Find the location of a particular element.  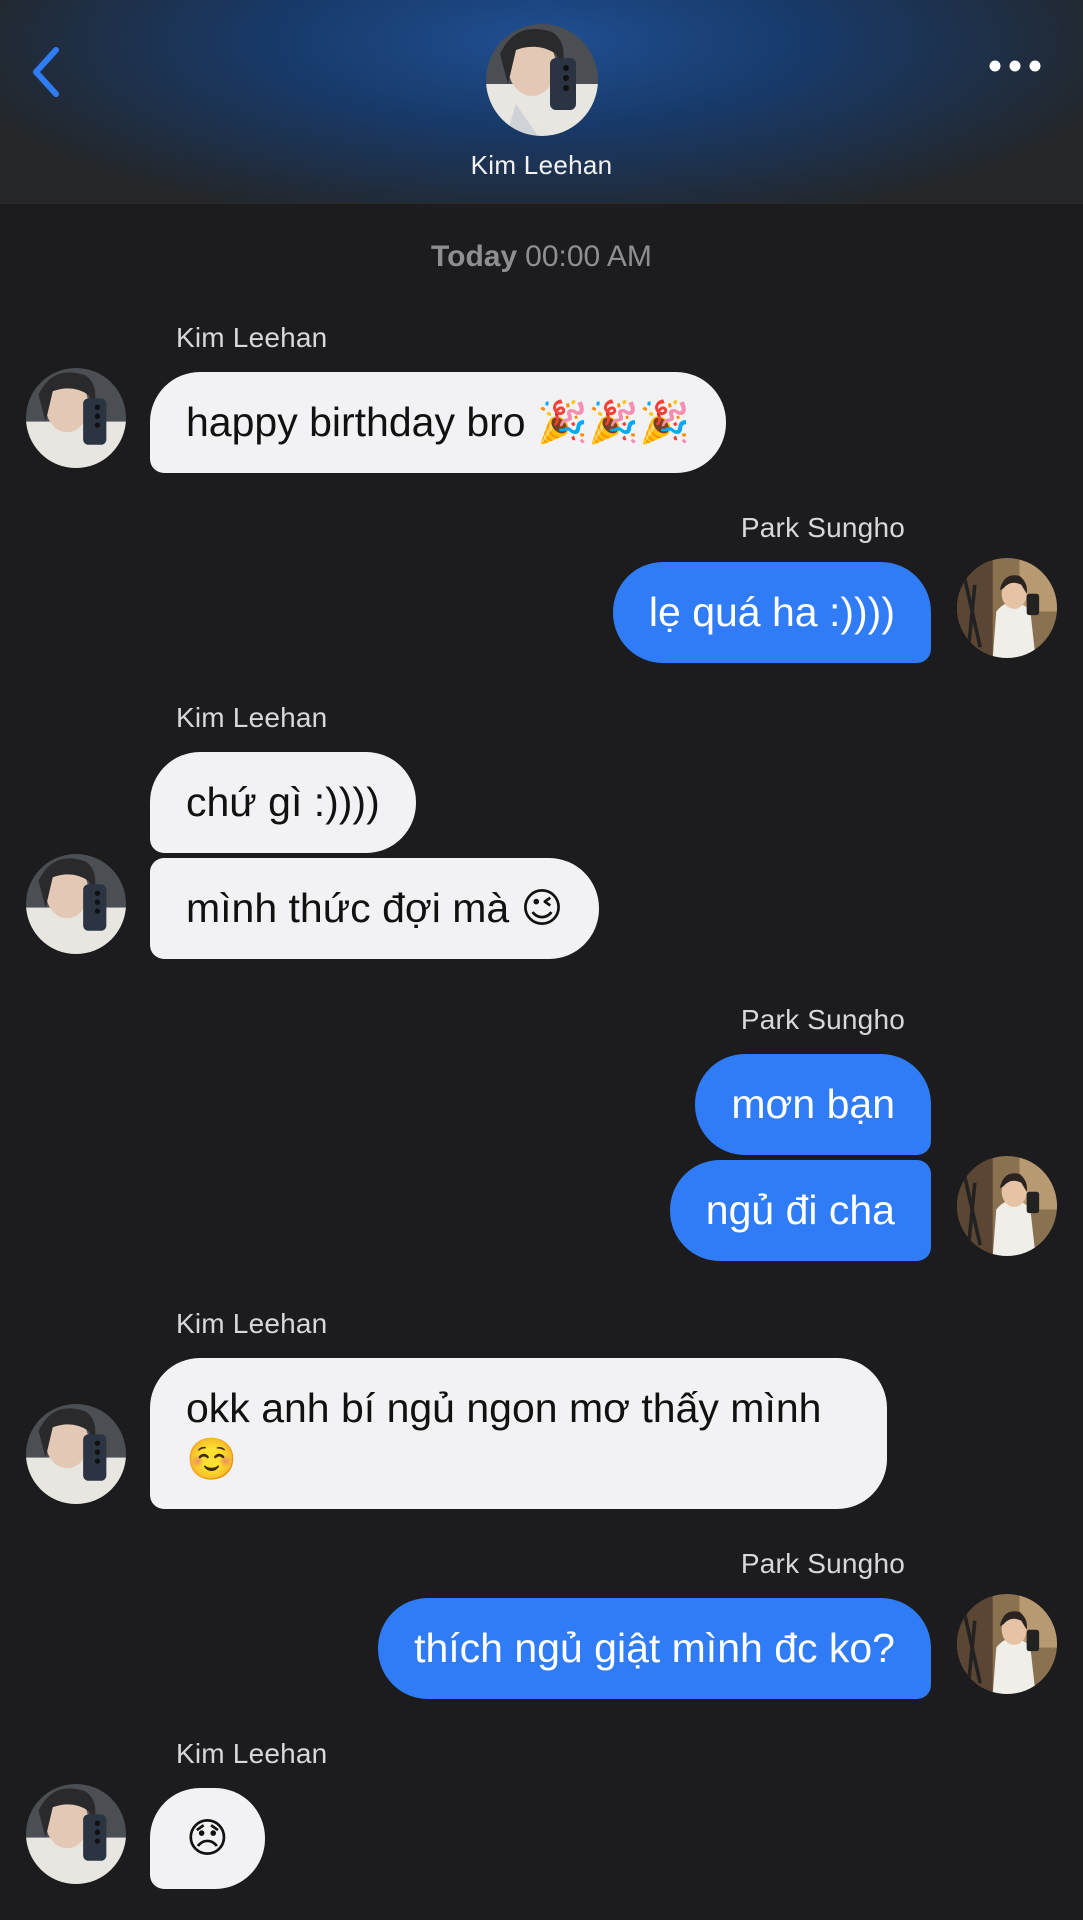

chevron-left-icon is located at coordinates (46, 72).